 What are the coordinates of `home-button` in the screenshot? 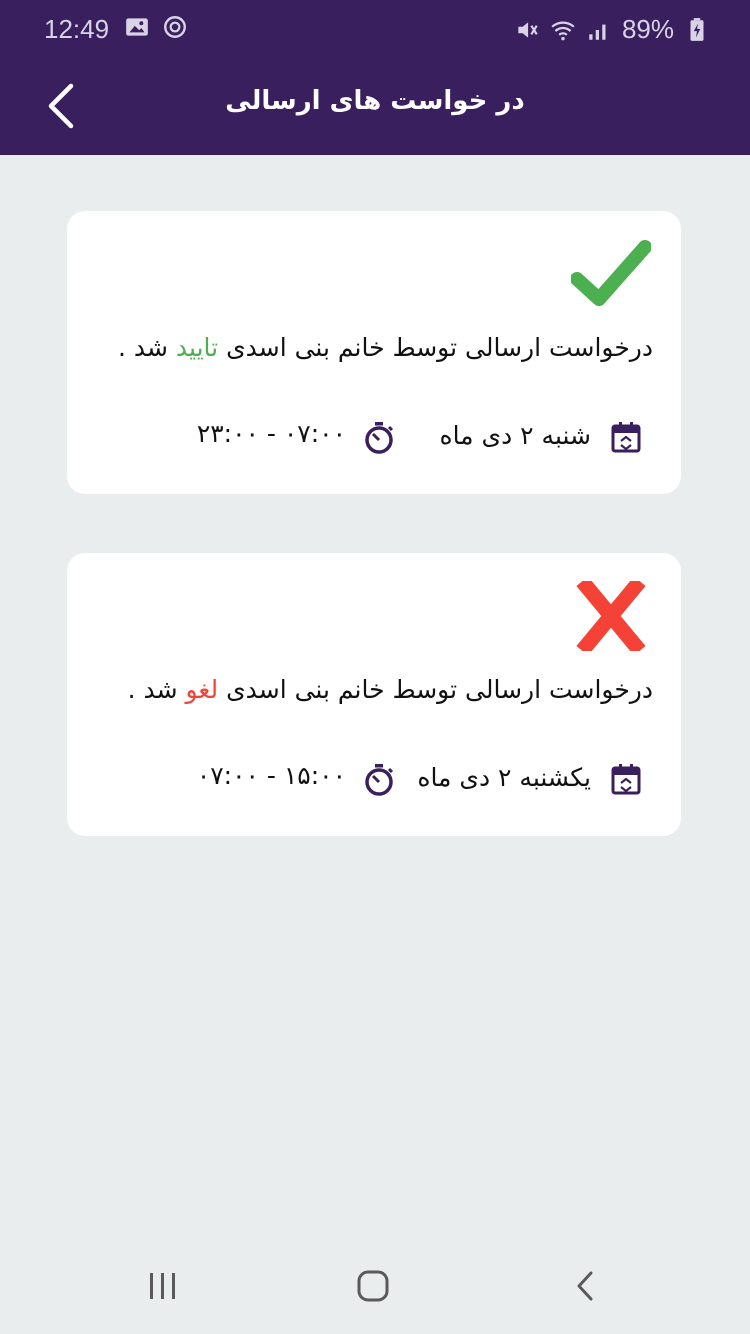 It's located at (373, 1286).